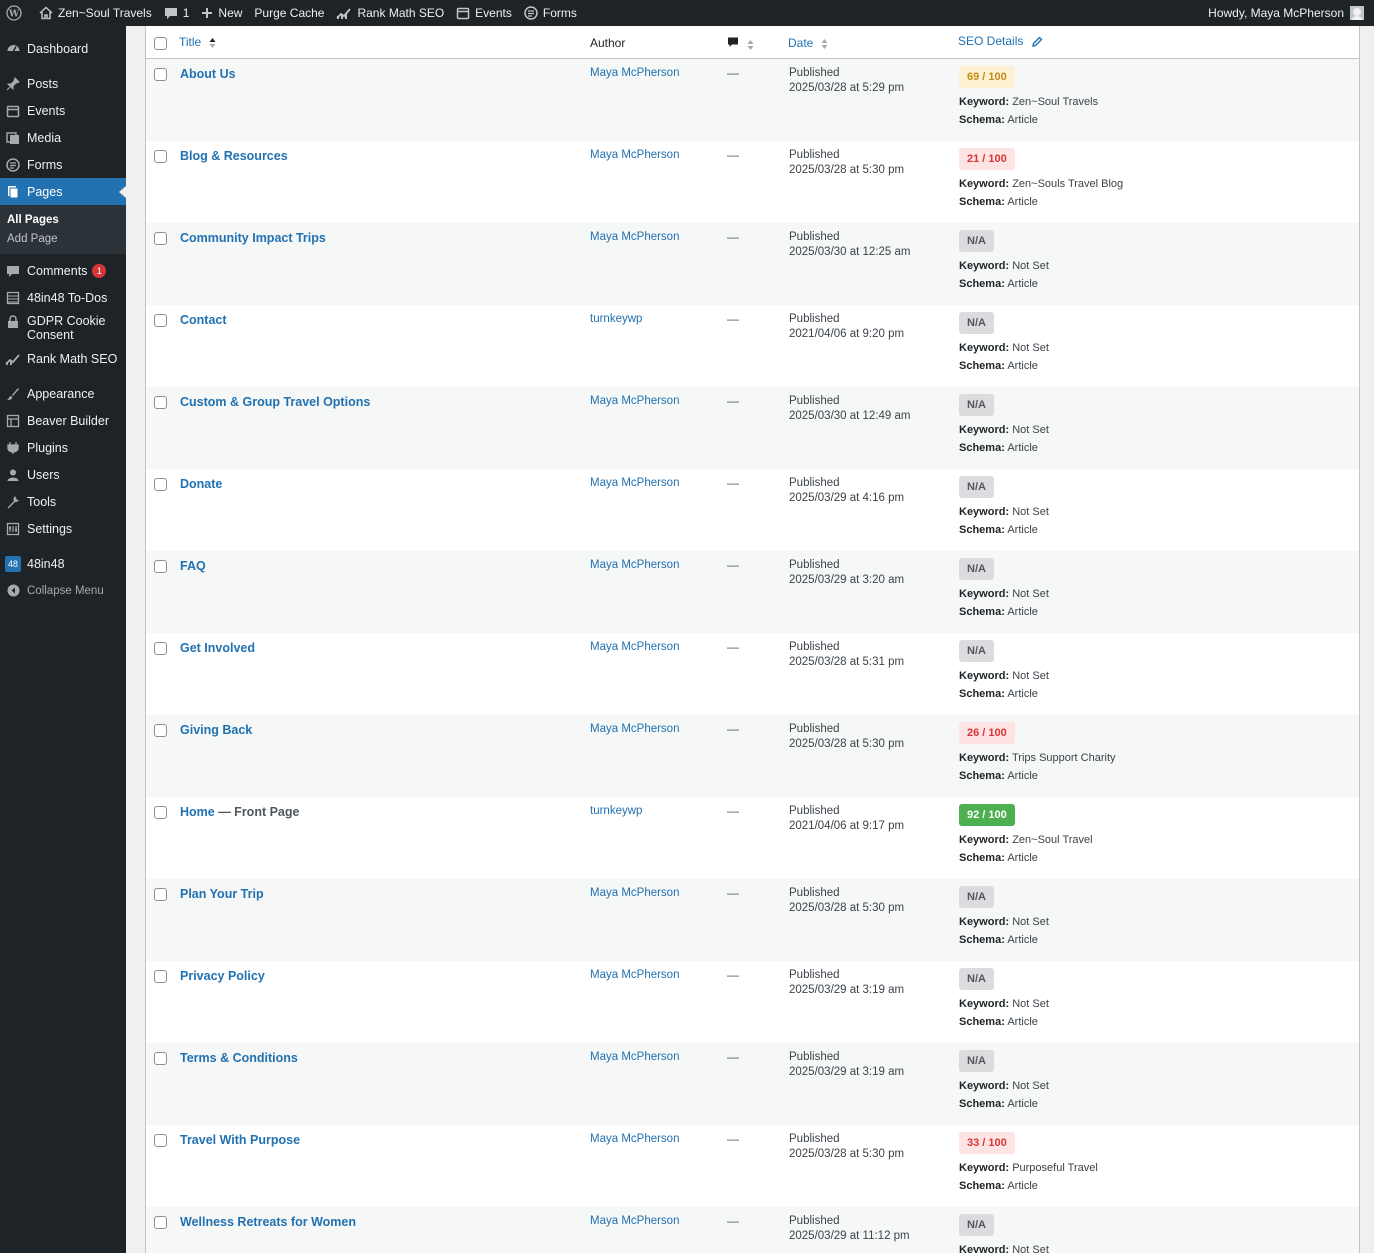  What do you see at coordinates (197, 41) in the screenshot?
I see `column-title-header: Title` at bounding box center [197, 41].